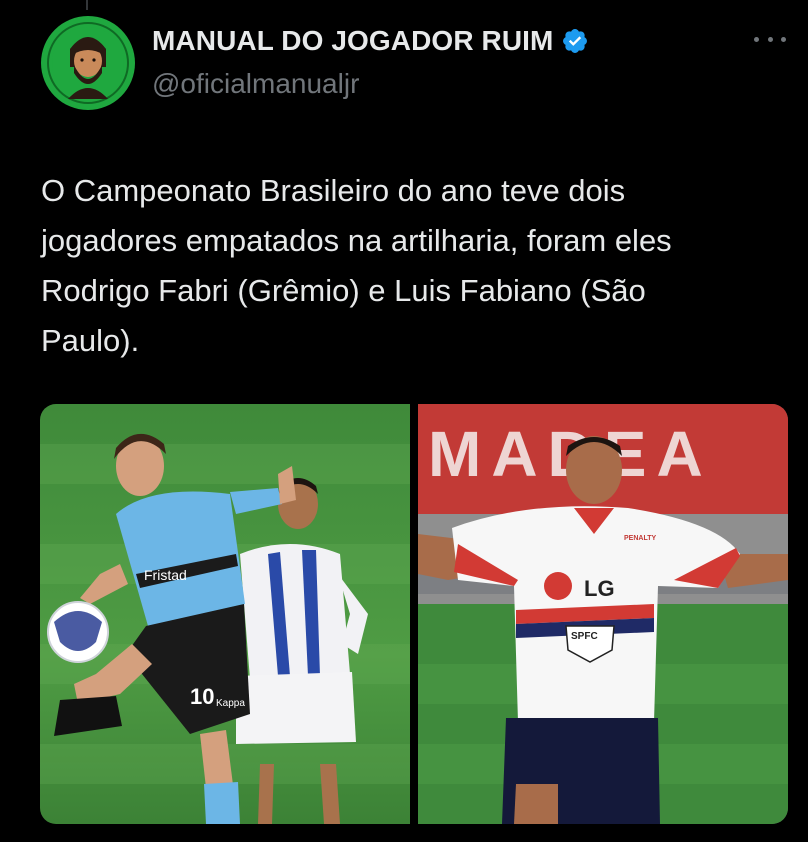 The image size is (808, 842). I want to click on shirt-number-text: 10, so click(202, 696).